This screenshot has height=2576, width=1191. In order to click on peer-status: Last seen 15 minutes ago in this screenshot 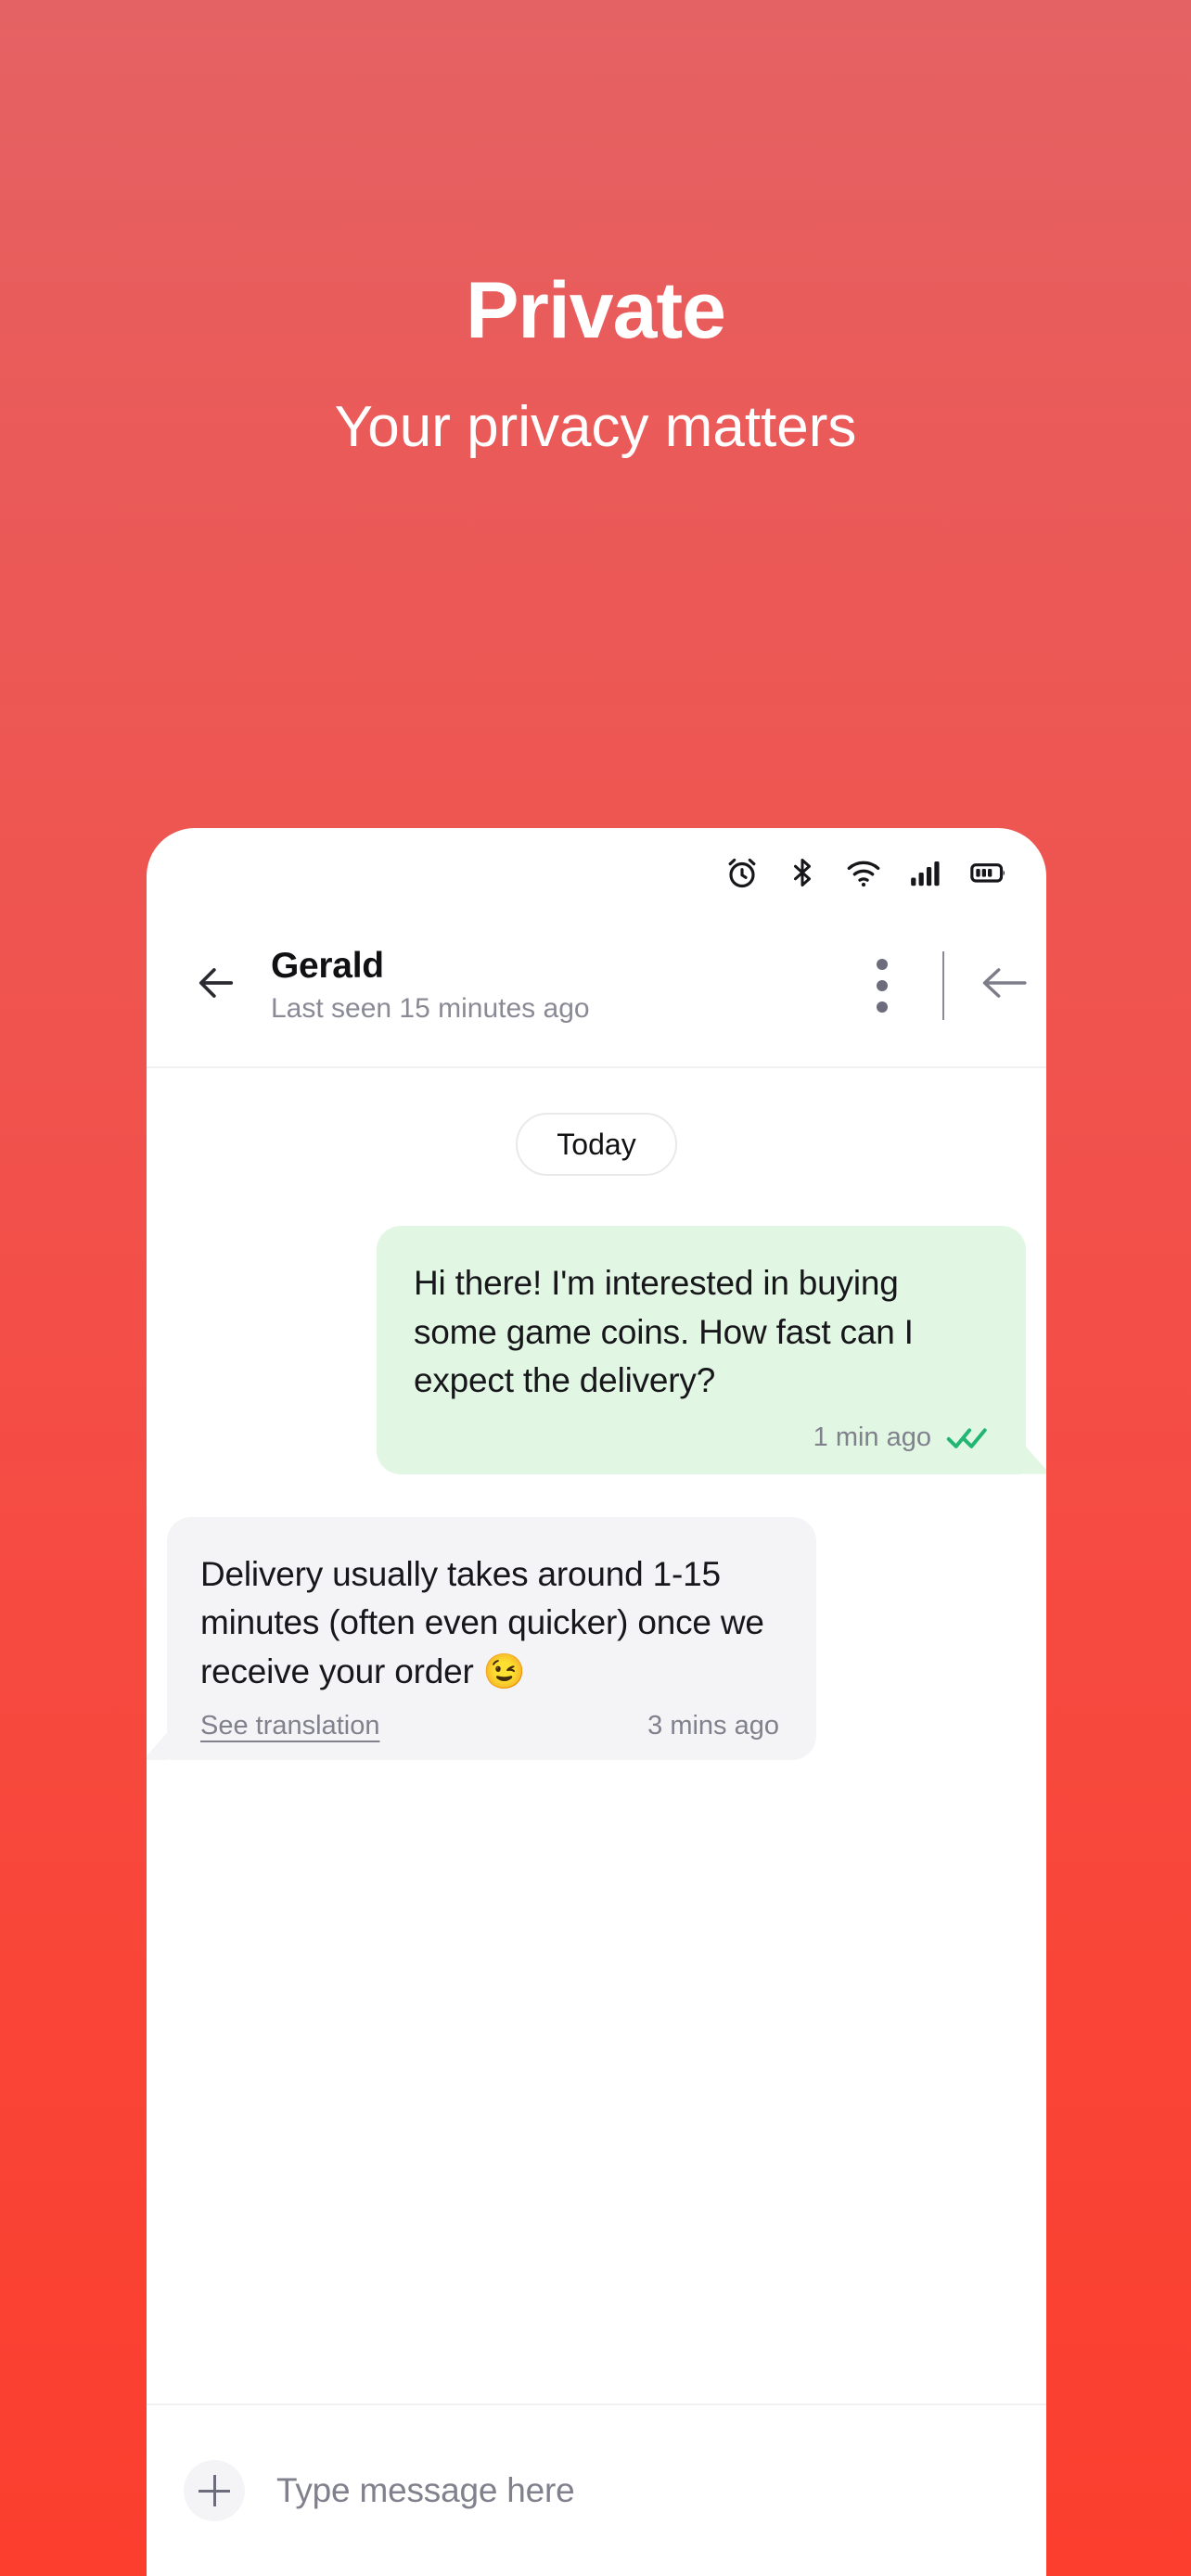, I will do `click(430, 1008)`.